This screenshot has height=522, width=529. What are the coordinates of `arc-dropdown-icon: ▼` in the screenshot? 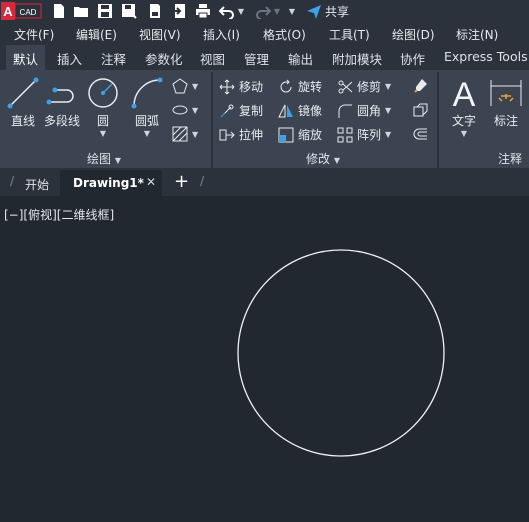 It's located at (147, 133).